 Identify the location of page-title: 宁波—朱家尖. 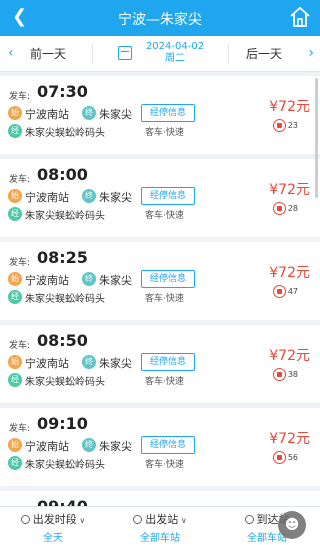
(160, 20).